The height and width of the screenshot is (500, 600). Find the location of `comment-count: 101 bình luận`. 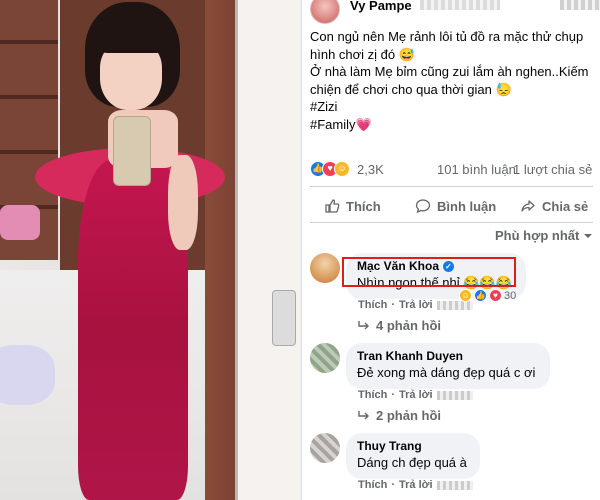

comment-count: 101 bình luận is located at coordinates (476, 169).